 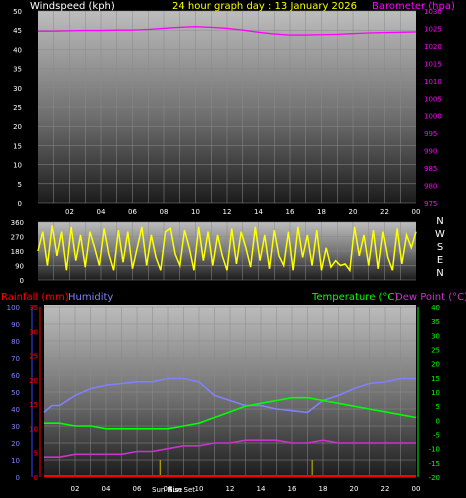 I want to click on barometer-axis-title: Barometer (hpa), so click(x=413, y=6).